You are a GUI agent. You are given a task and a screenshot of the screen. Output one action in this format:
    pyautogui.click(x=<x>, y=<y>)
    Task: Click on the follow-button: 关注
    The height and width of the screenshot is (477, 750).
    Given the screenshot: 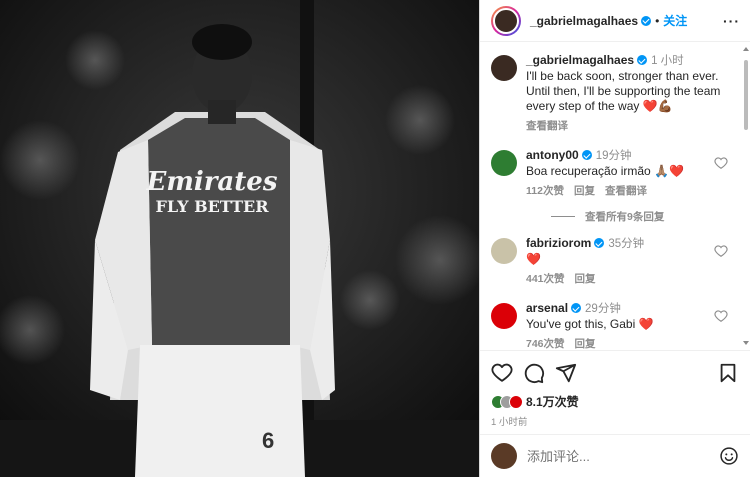 What is the action you would take?
    pyautogui.click(x=675, y=20)
    